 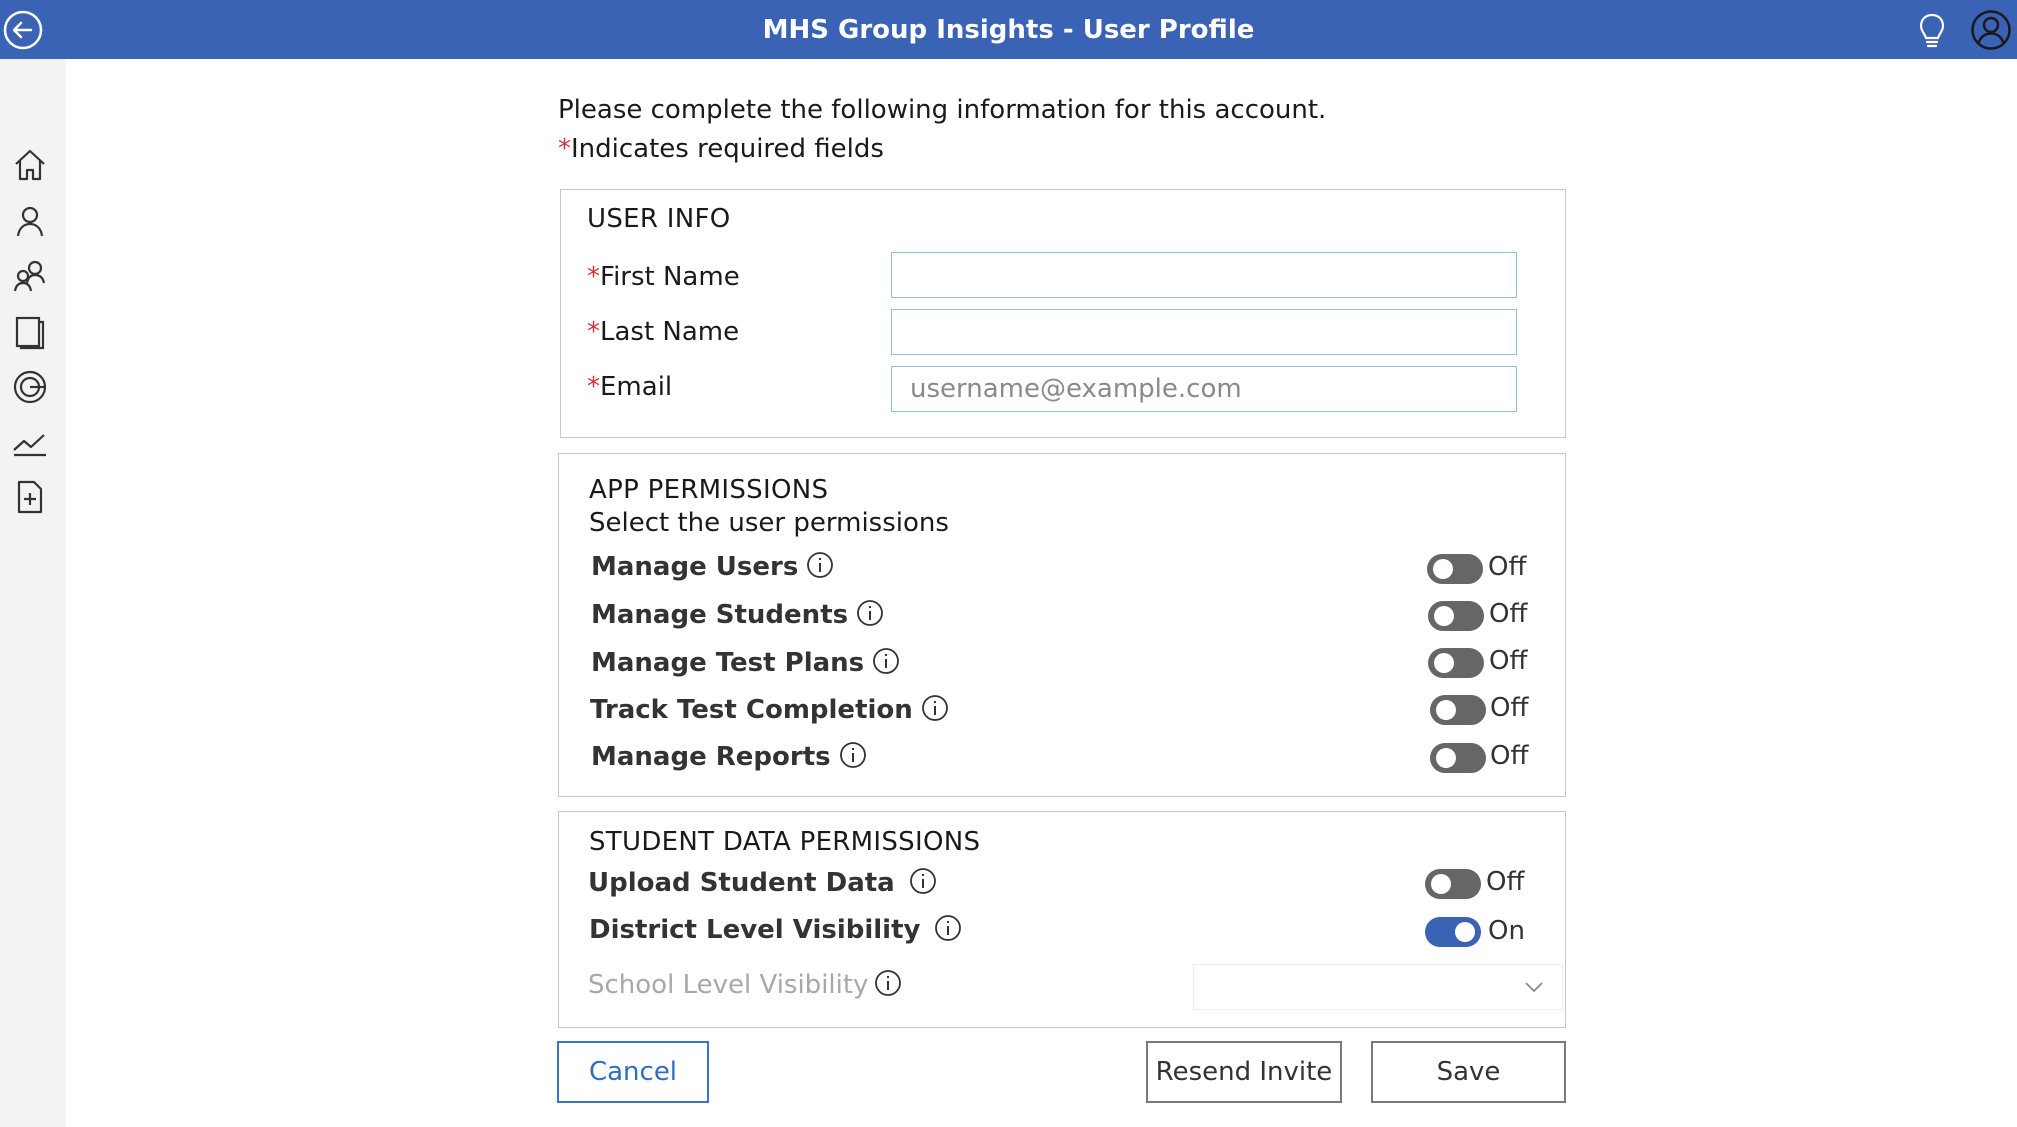 What do you see at coordinates (709, 490) in the screenshot?
I see `app-permissions-title: APP PERMISSIONS` at bounding box center [709, 490].